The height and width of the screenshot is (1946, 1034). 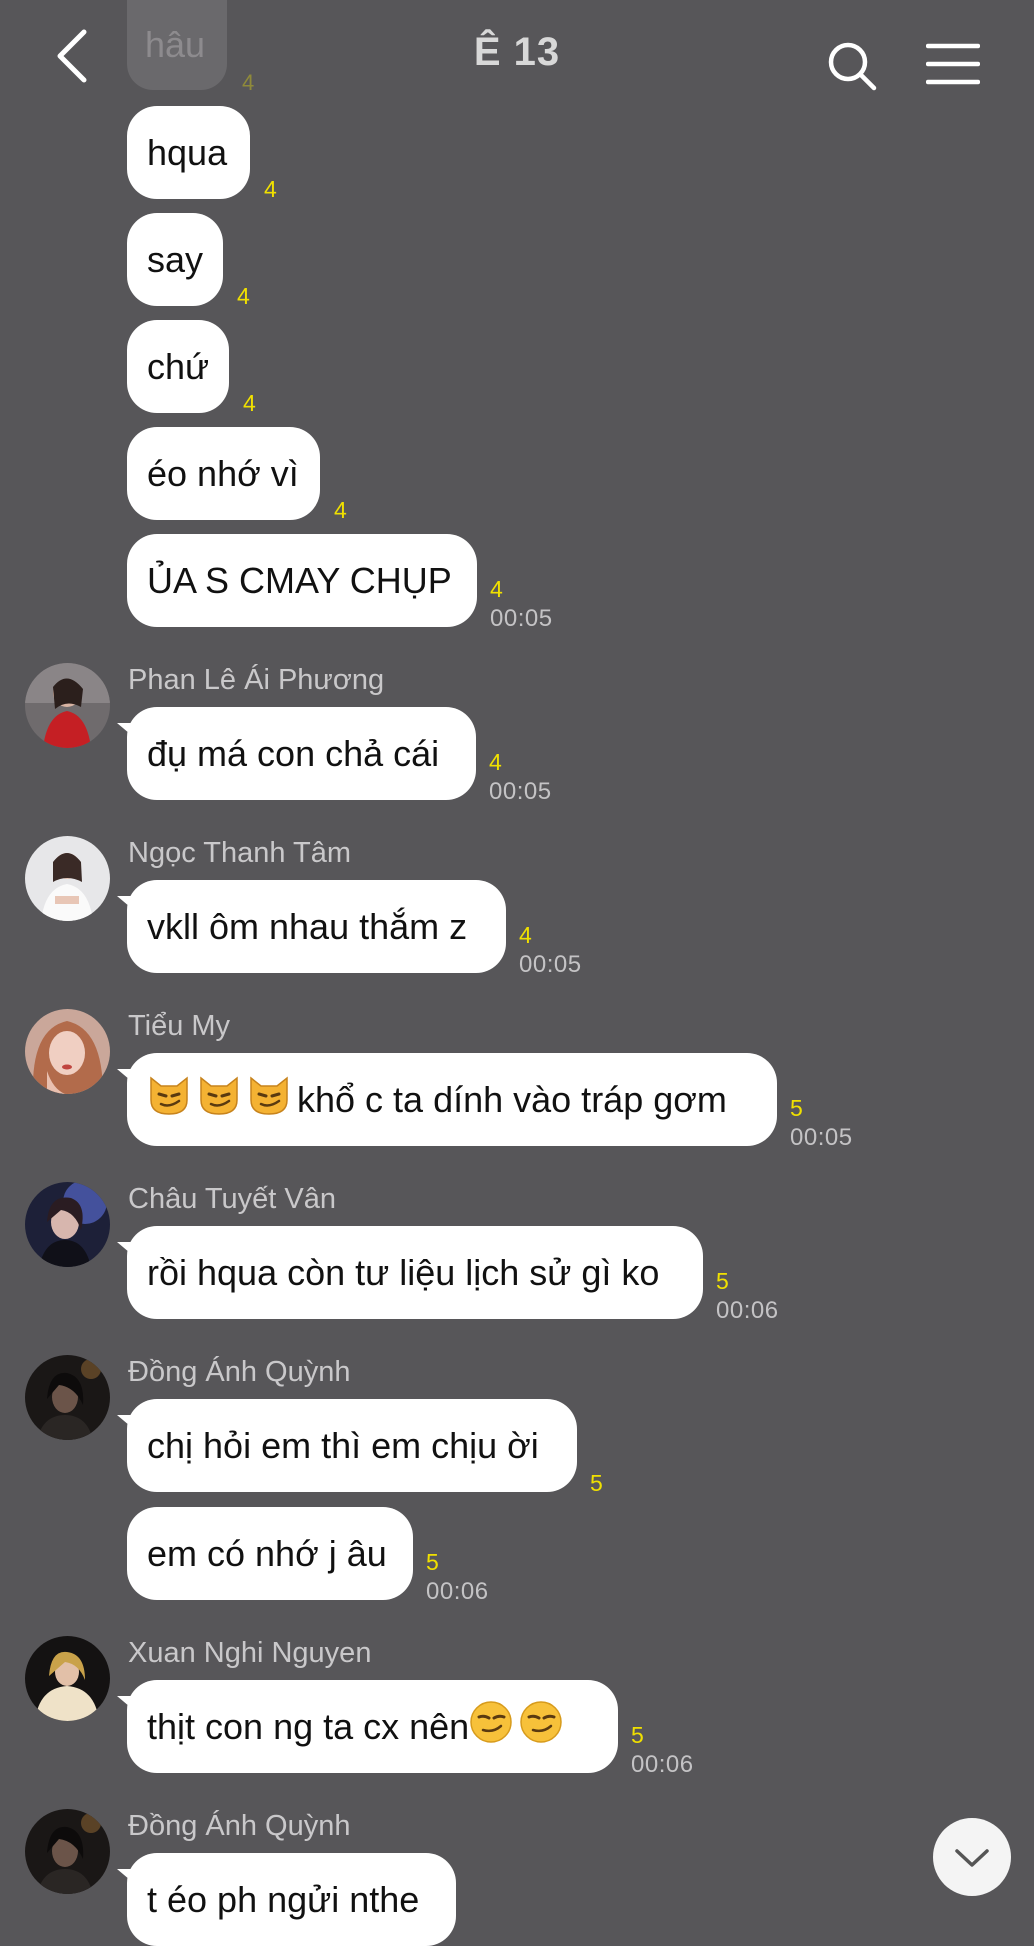 I want to click on message-bubble: khổ c ta dính vào tráp gơm, so click(x=452, y=1099).